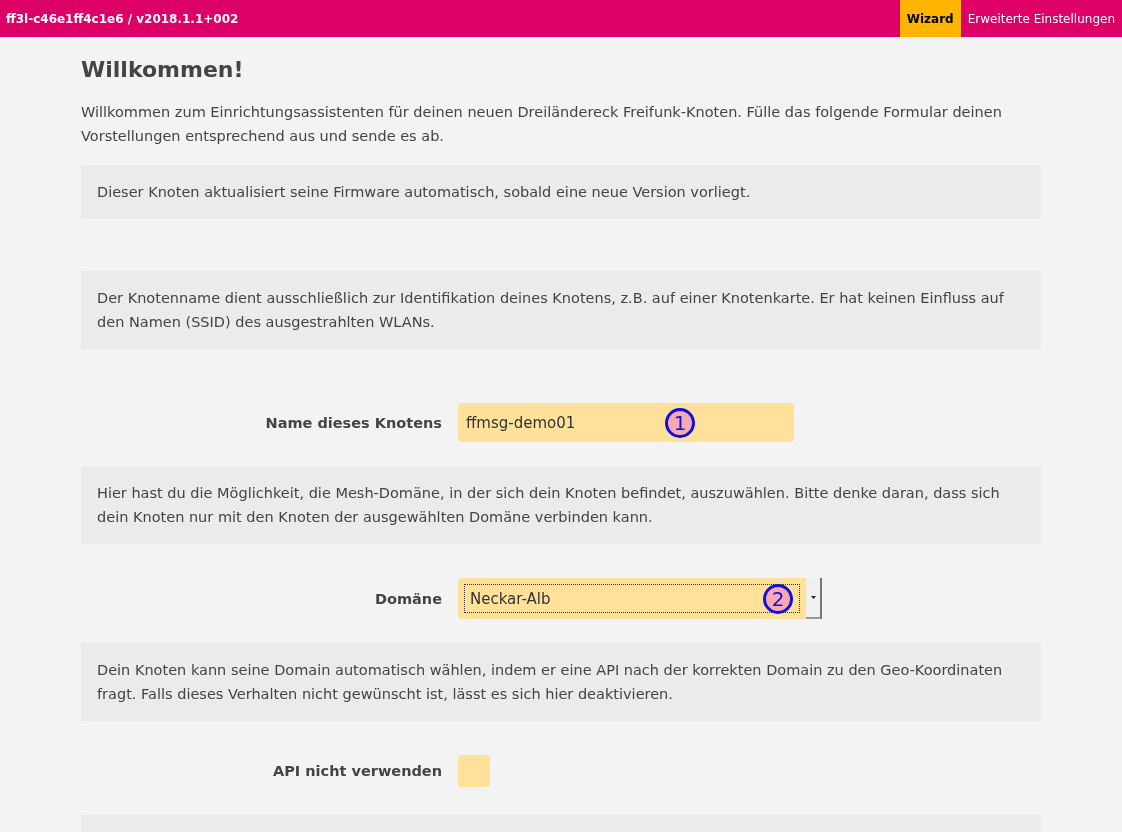  I want to click on caret-icon, so click(813, 597).